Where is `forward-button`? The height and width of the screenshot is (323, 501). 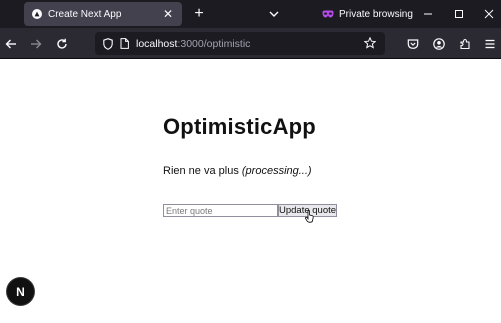 forward-button is located at coordinates (36, 44).